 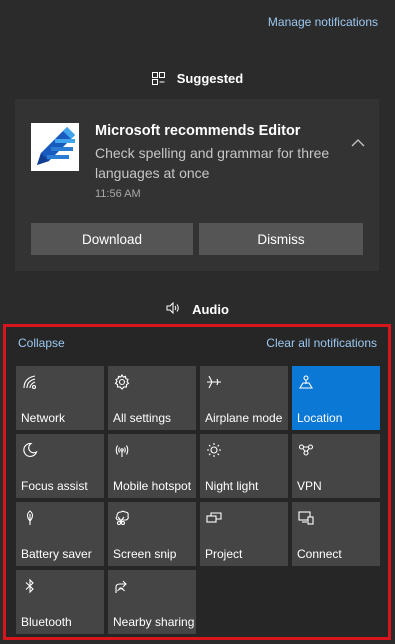 What do you see at coordinates (46, 622) in the screenshot?
I see `tile-label: Bluetooth` at bounding box center [46, 622].